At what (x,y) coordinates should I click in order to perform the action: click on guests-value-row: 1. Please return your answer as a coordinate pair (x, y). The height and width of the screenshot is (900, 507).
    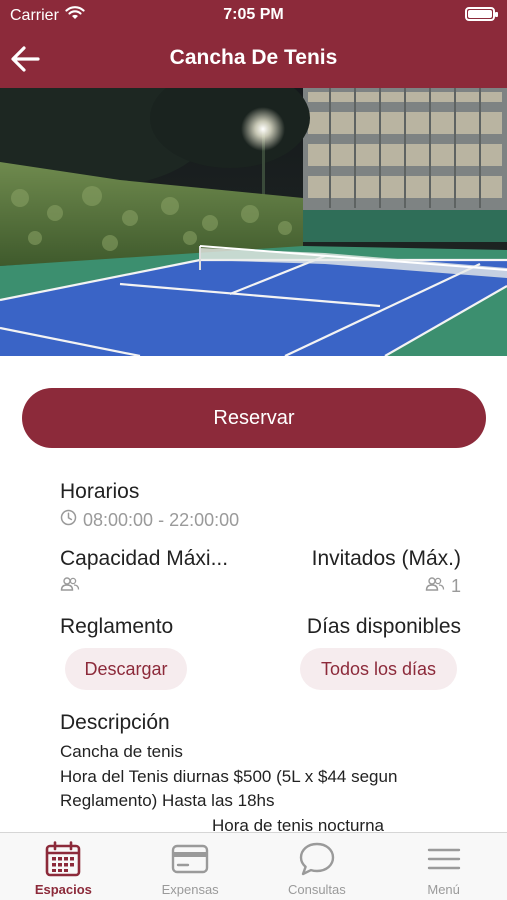
    Looking at the image, I should click on (443, 586).